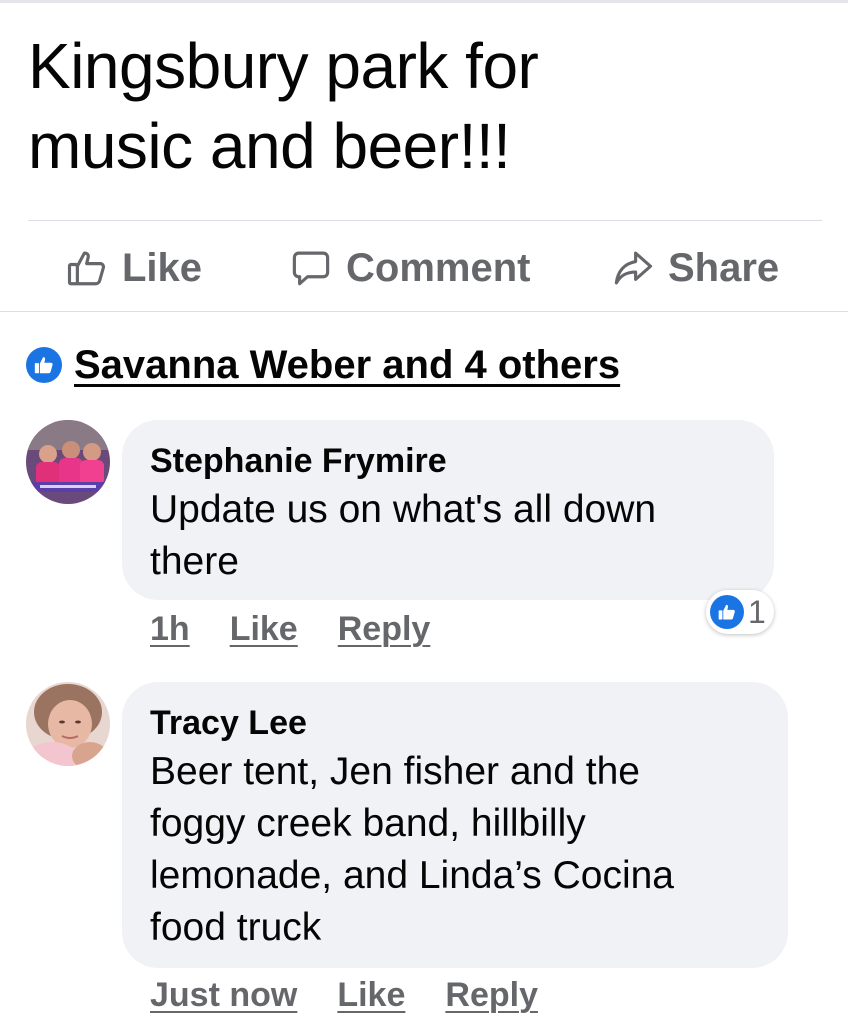 Image resolution: width=848 pixels, height=1024 pixels. I want to click on comment-text-line: lemonade, and Linda’s Cocina, so click(412, 875).